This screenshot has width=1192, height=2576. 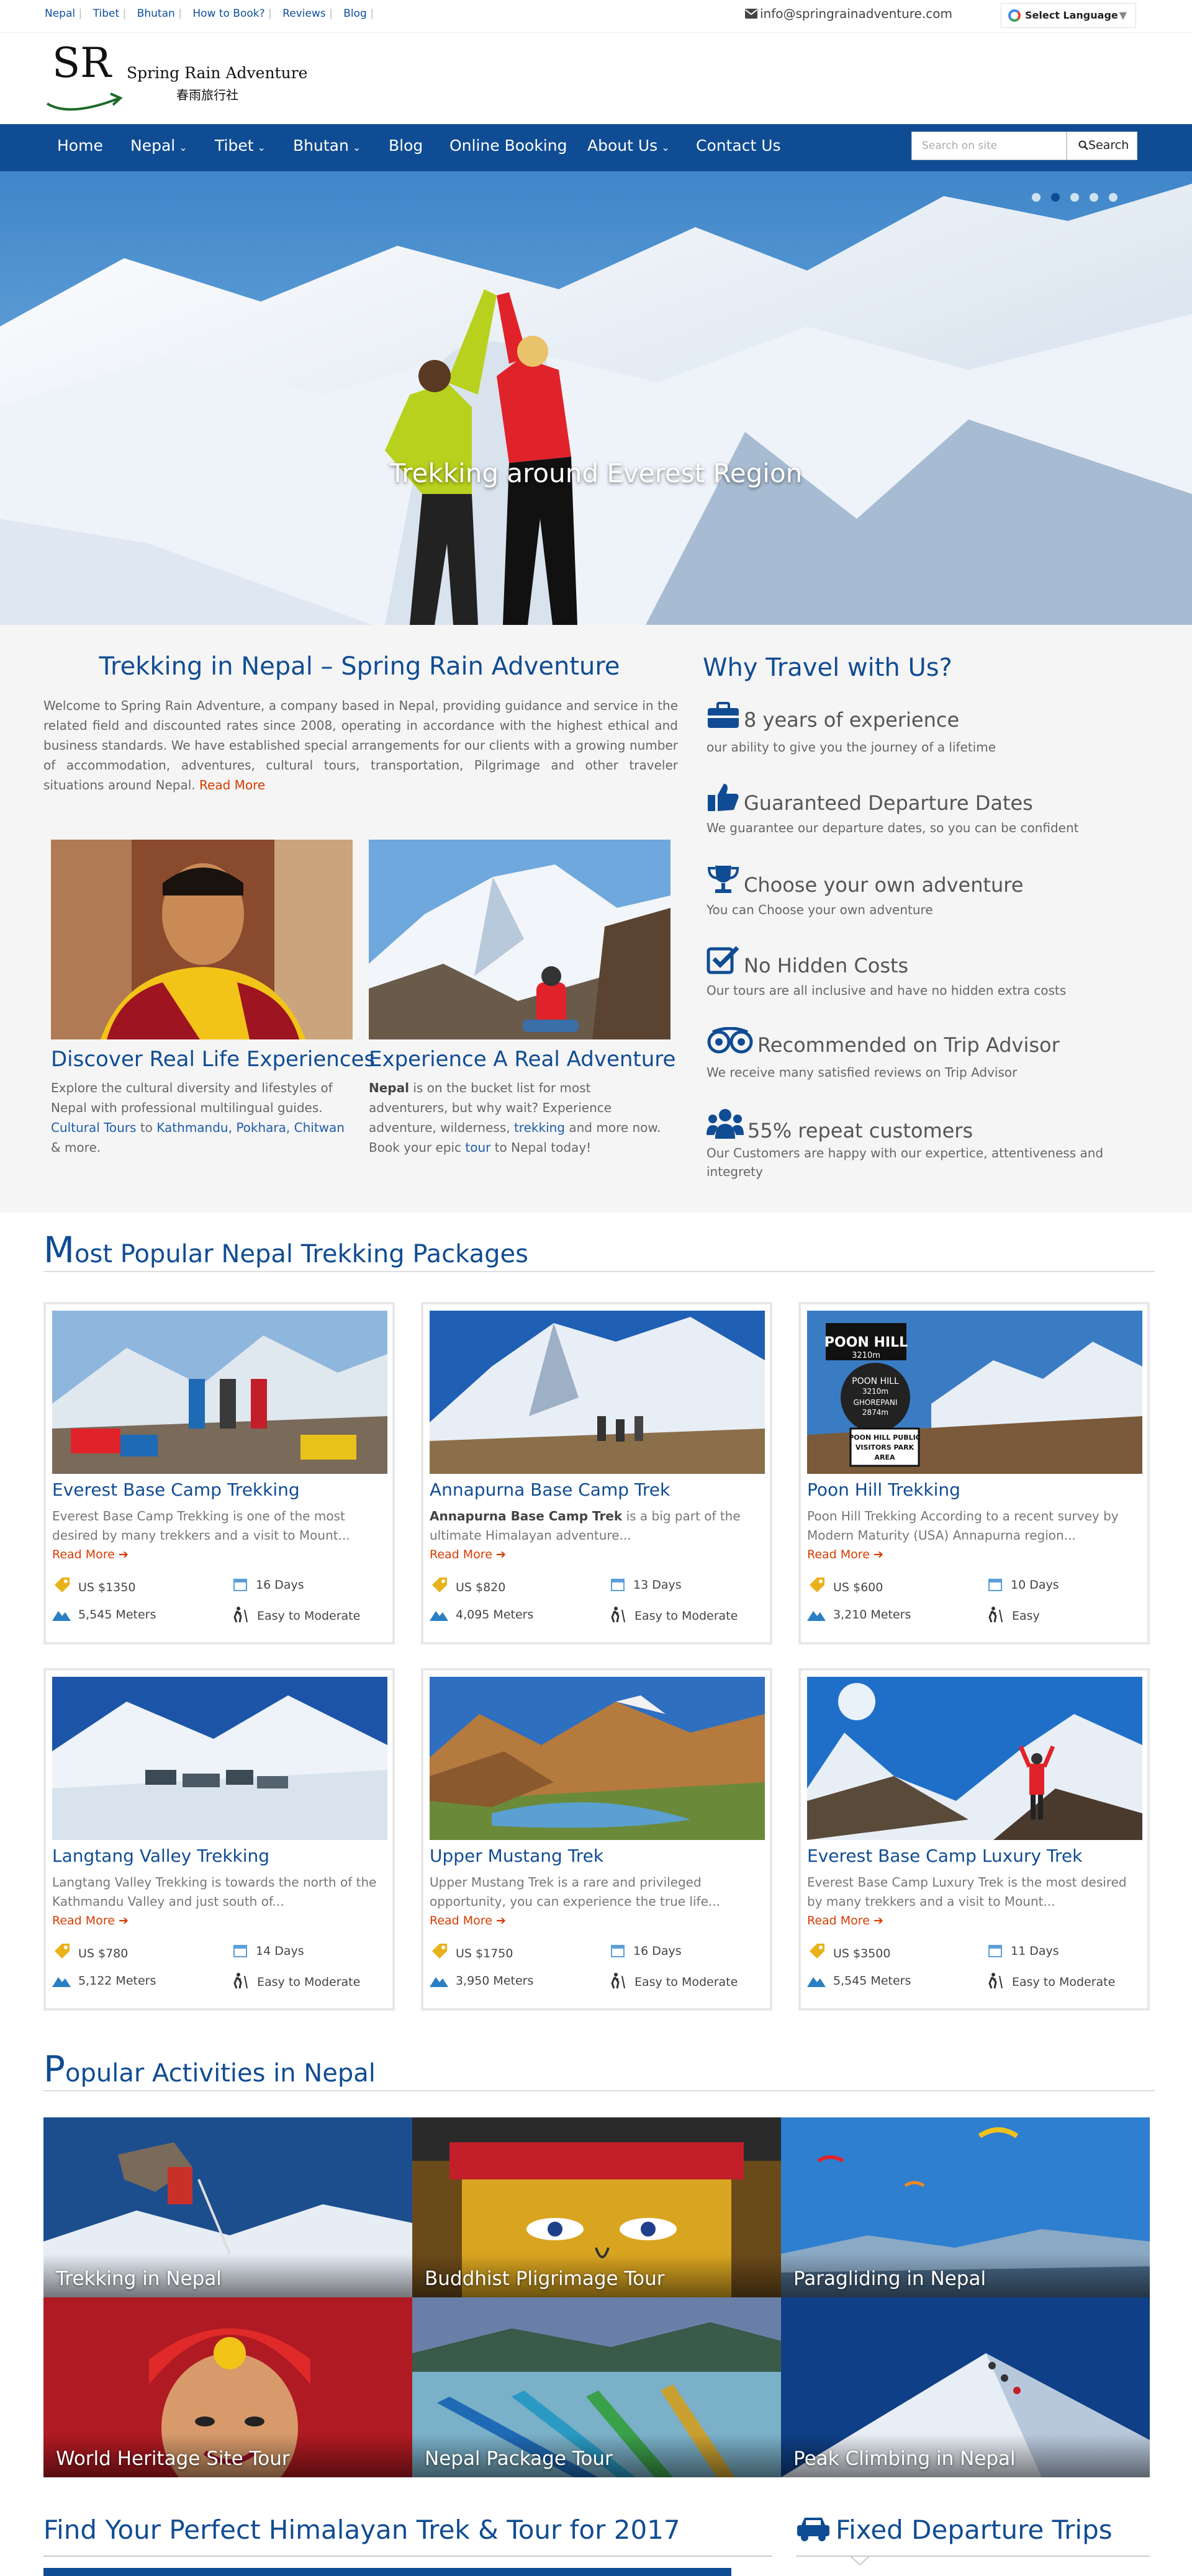 What do you see at coordinates (516, 1856) in the screenshot?
I see `package-title: Upper Mustang Trek` at bounding box center [516, 1856].